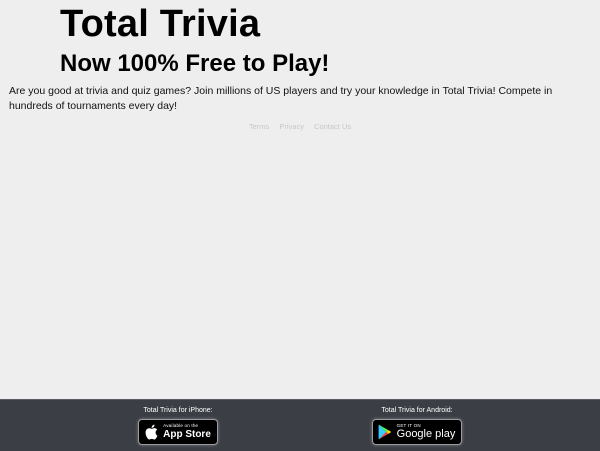  What do you see at coordinates (160, 24) in the screenshot?
I see `page-title: Total Trivia` at bounding box center [160, 24].